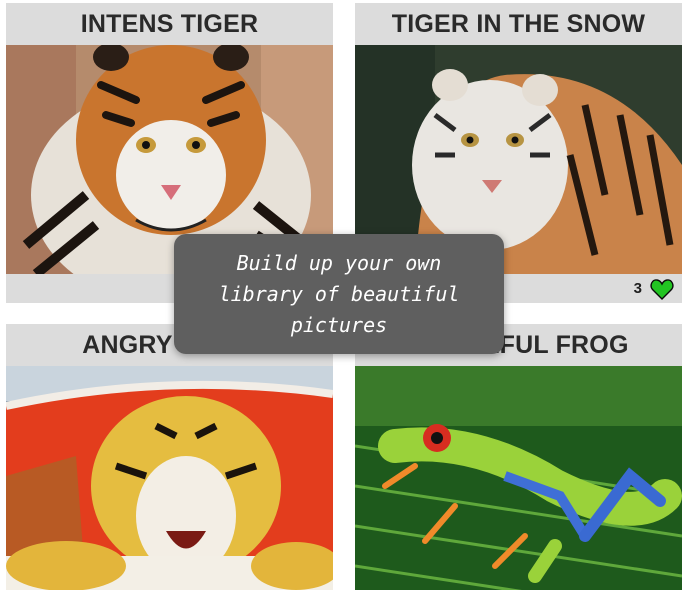 This screenshot has width=692, height=590. Describe the element at coordinates (169, 23) in the screenshot. I see `card-title: INTENS TIGER` at that location.